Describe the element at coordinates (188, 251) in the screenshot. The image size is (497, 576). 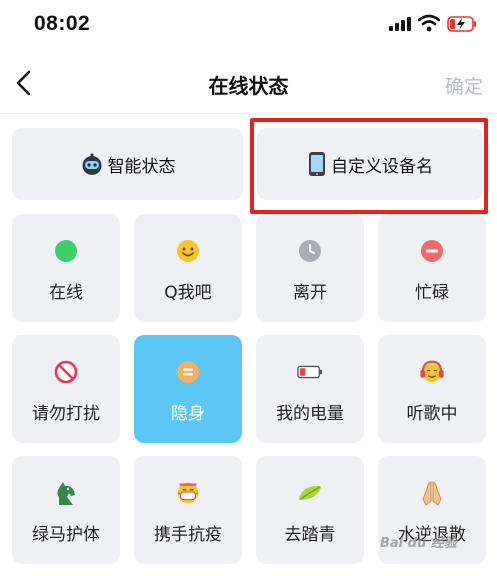
I see `smiley-icon` at that location.